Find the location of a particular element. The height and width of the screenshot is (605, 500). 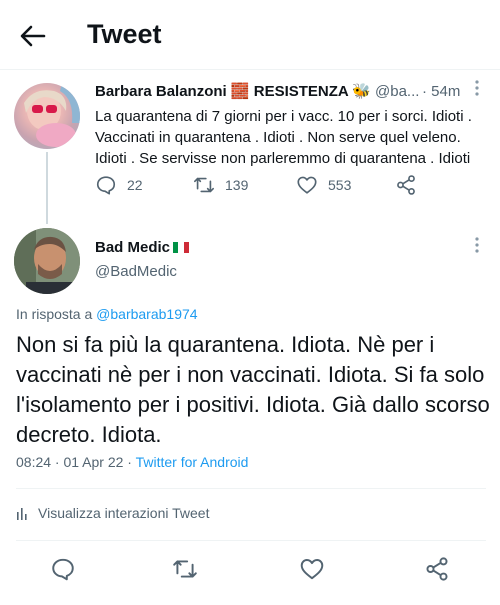

tweet-source-link: Twitter for Android is located at coordinates (192, 462).